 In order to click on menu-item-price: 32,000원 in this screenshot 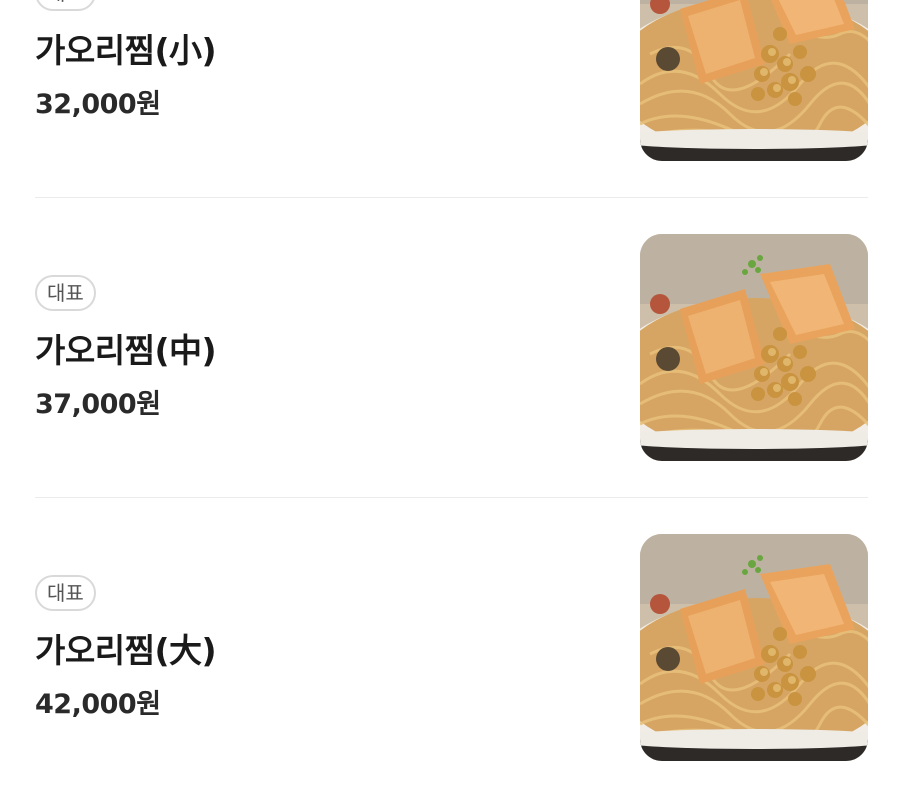, I will do `click(98, 104)`.